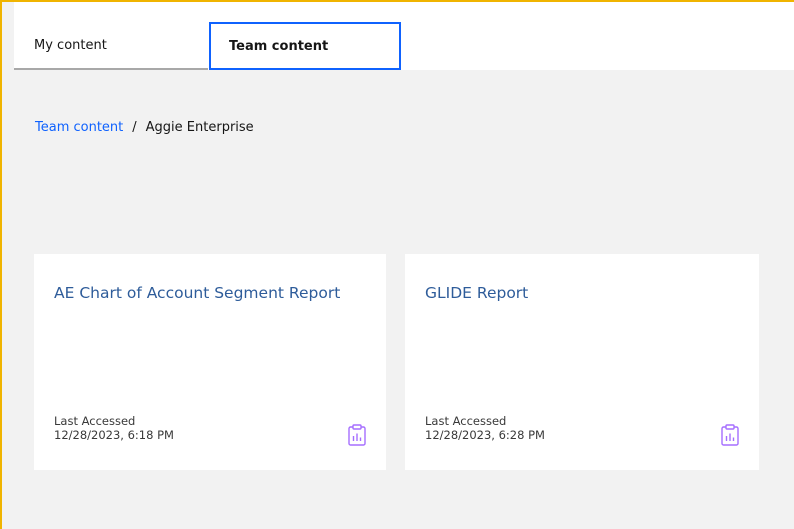 This screenshot has width=794, height=529. I want to click on content-tabs: My content Team content, so click(404, 36).